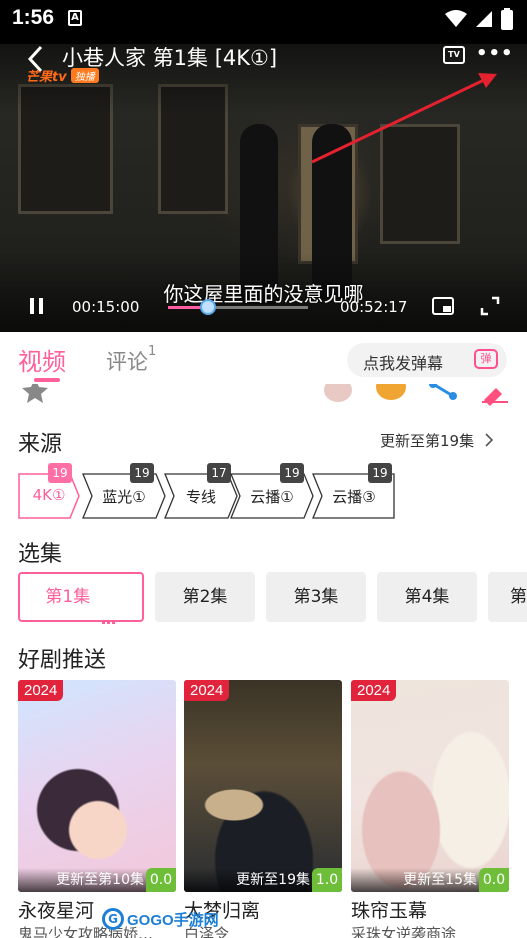  I want to click on source-item-cloud3: 云播③ 19, so click(354, 491).